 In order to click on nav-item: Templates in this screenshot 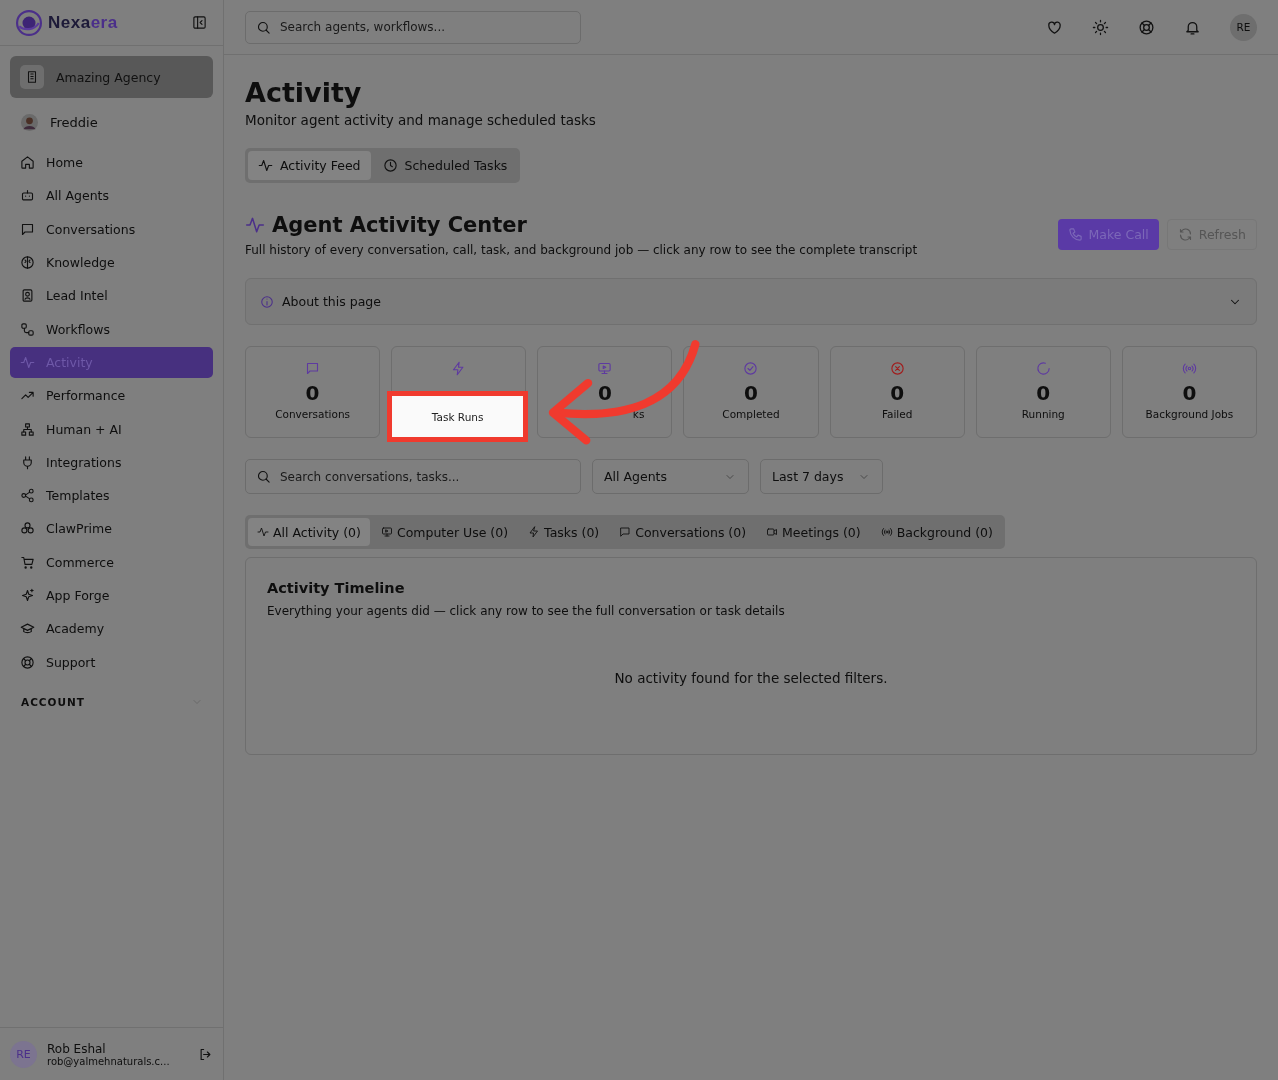, I will do `click(111, 495)`.